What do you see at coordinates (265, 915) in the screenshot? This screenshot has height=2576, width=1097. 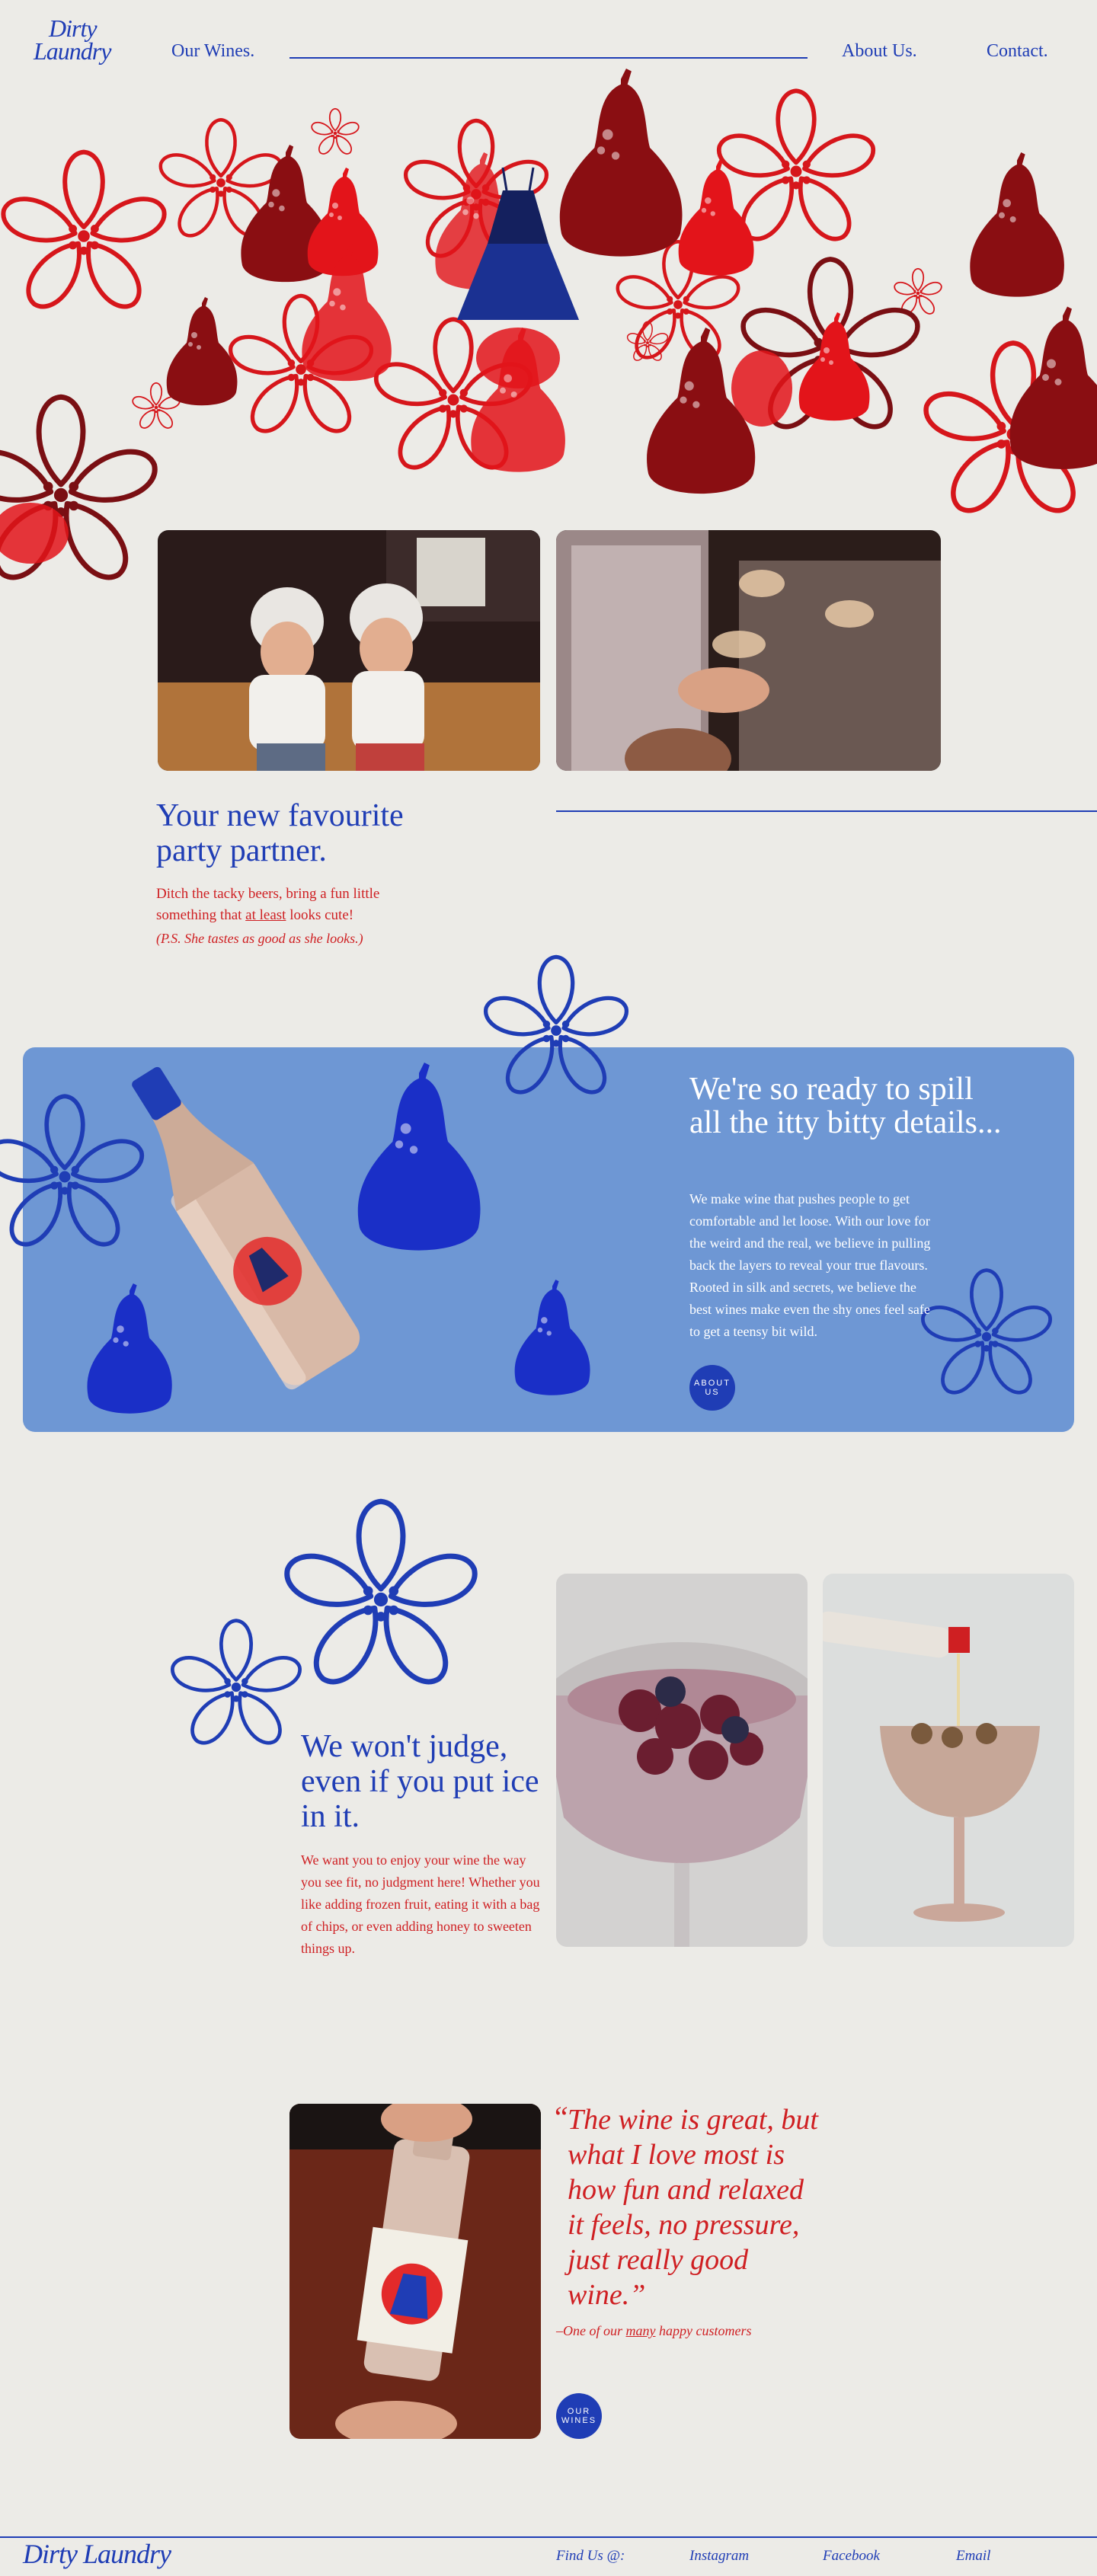 I see `party-body-underline: at least` at bounding box center [265, 915].